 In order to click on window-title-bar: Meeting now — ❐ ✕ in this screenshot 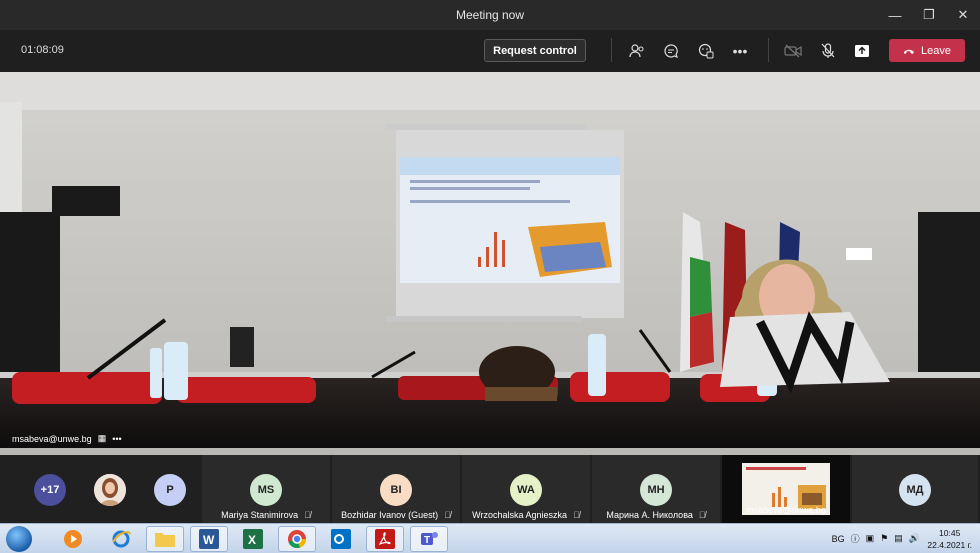, I will do `click(490, 15)`.